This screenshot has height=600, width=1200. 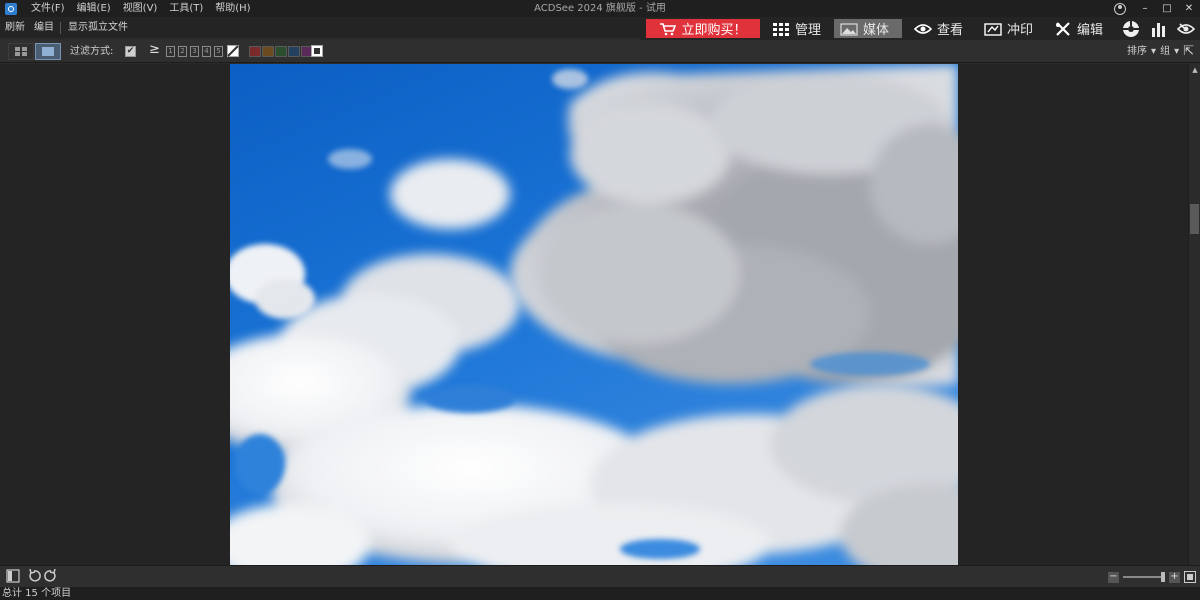 What do you see at coordinates (600, 51) in the screenshot?
I see `filter-toolbar: 过滤方式: ✔ ≥ 1 2 3 4 5 排序 ▾ 组 ▾ ⇱` at bounding box center [600, 51].